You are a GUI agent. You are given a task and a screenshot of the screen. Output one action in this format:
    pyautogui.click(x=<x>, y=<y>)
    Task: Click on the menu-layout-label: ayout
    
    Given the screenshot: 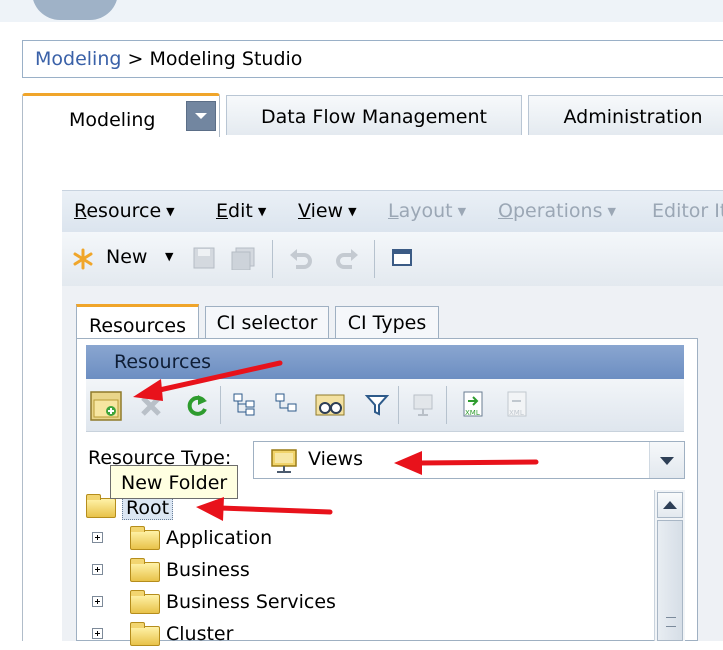 What is the action you would take?
    pyautogui.click(x=425, y=211)
    